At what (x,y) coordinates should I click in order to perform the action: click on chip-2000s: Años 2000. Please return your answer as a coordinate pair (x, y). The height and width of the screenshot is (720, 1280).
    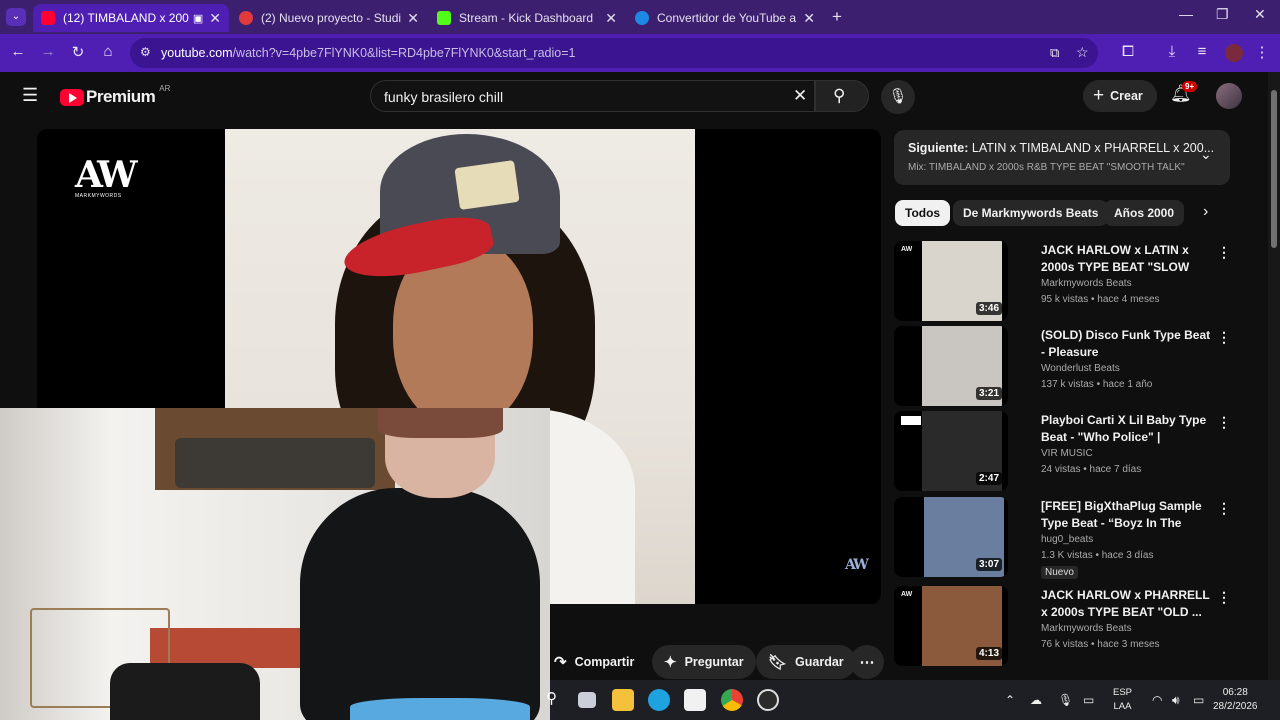
    Looking at the image, I should click on (1144, 213).